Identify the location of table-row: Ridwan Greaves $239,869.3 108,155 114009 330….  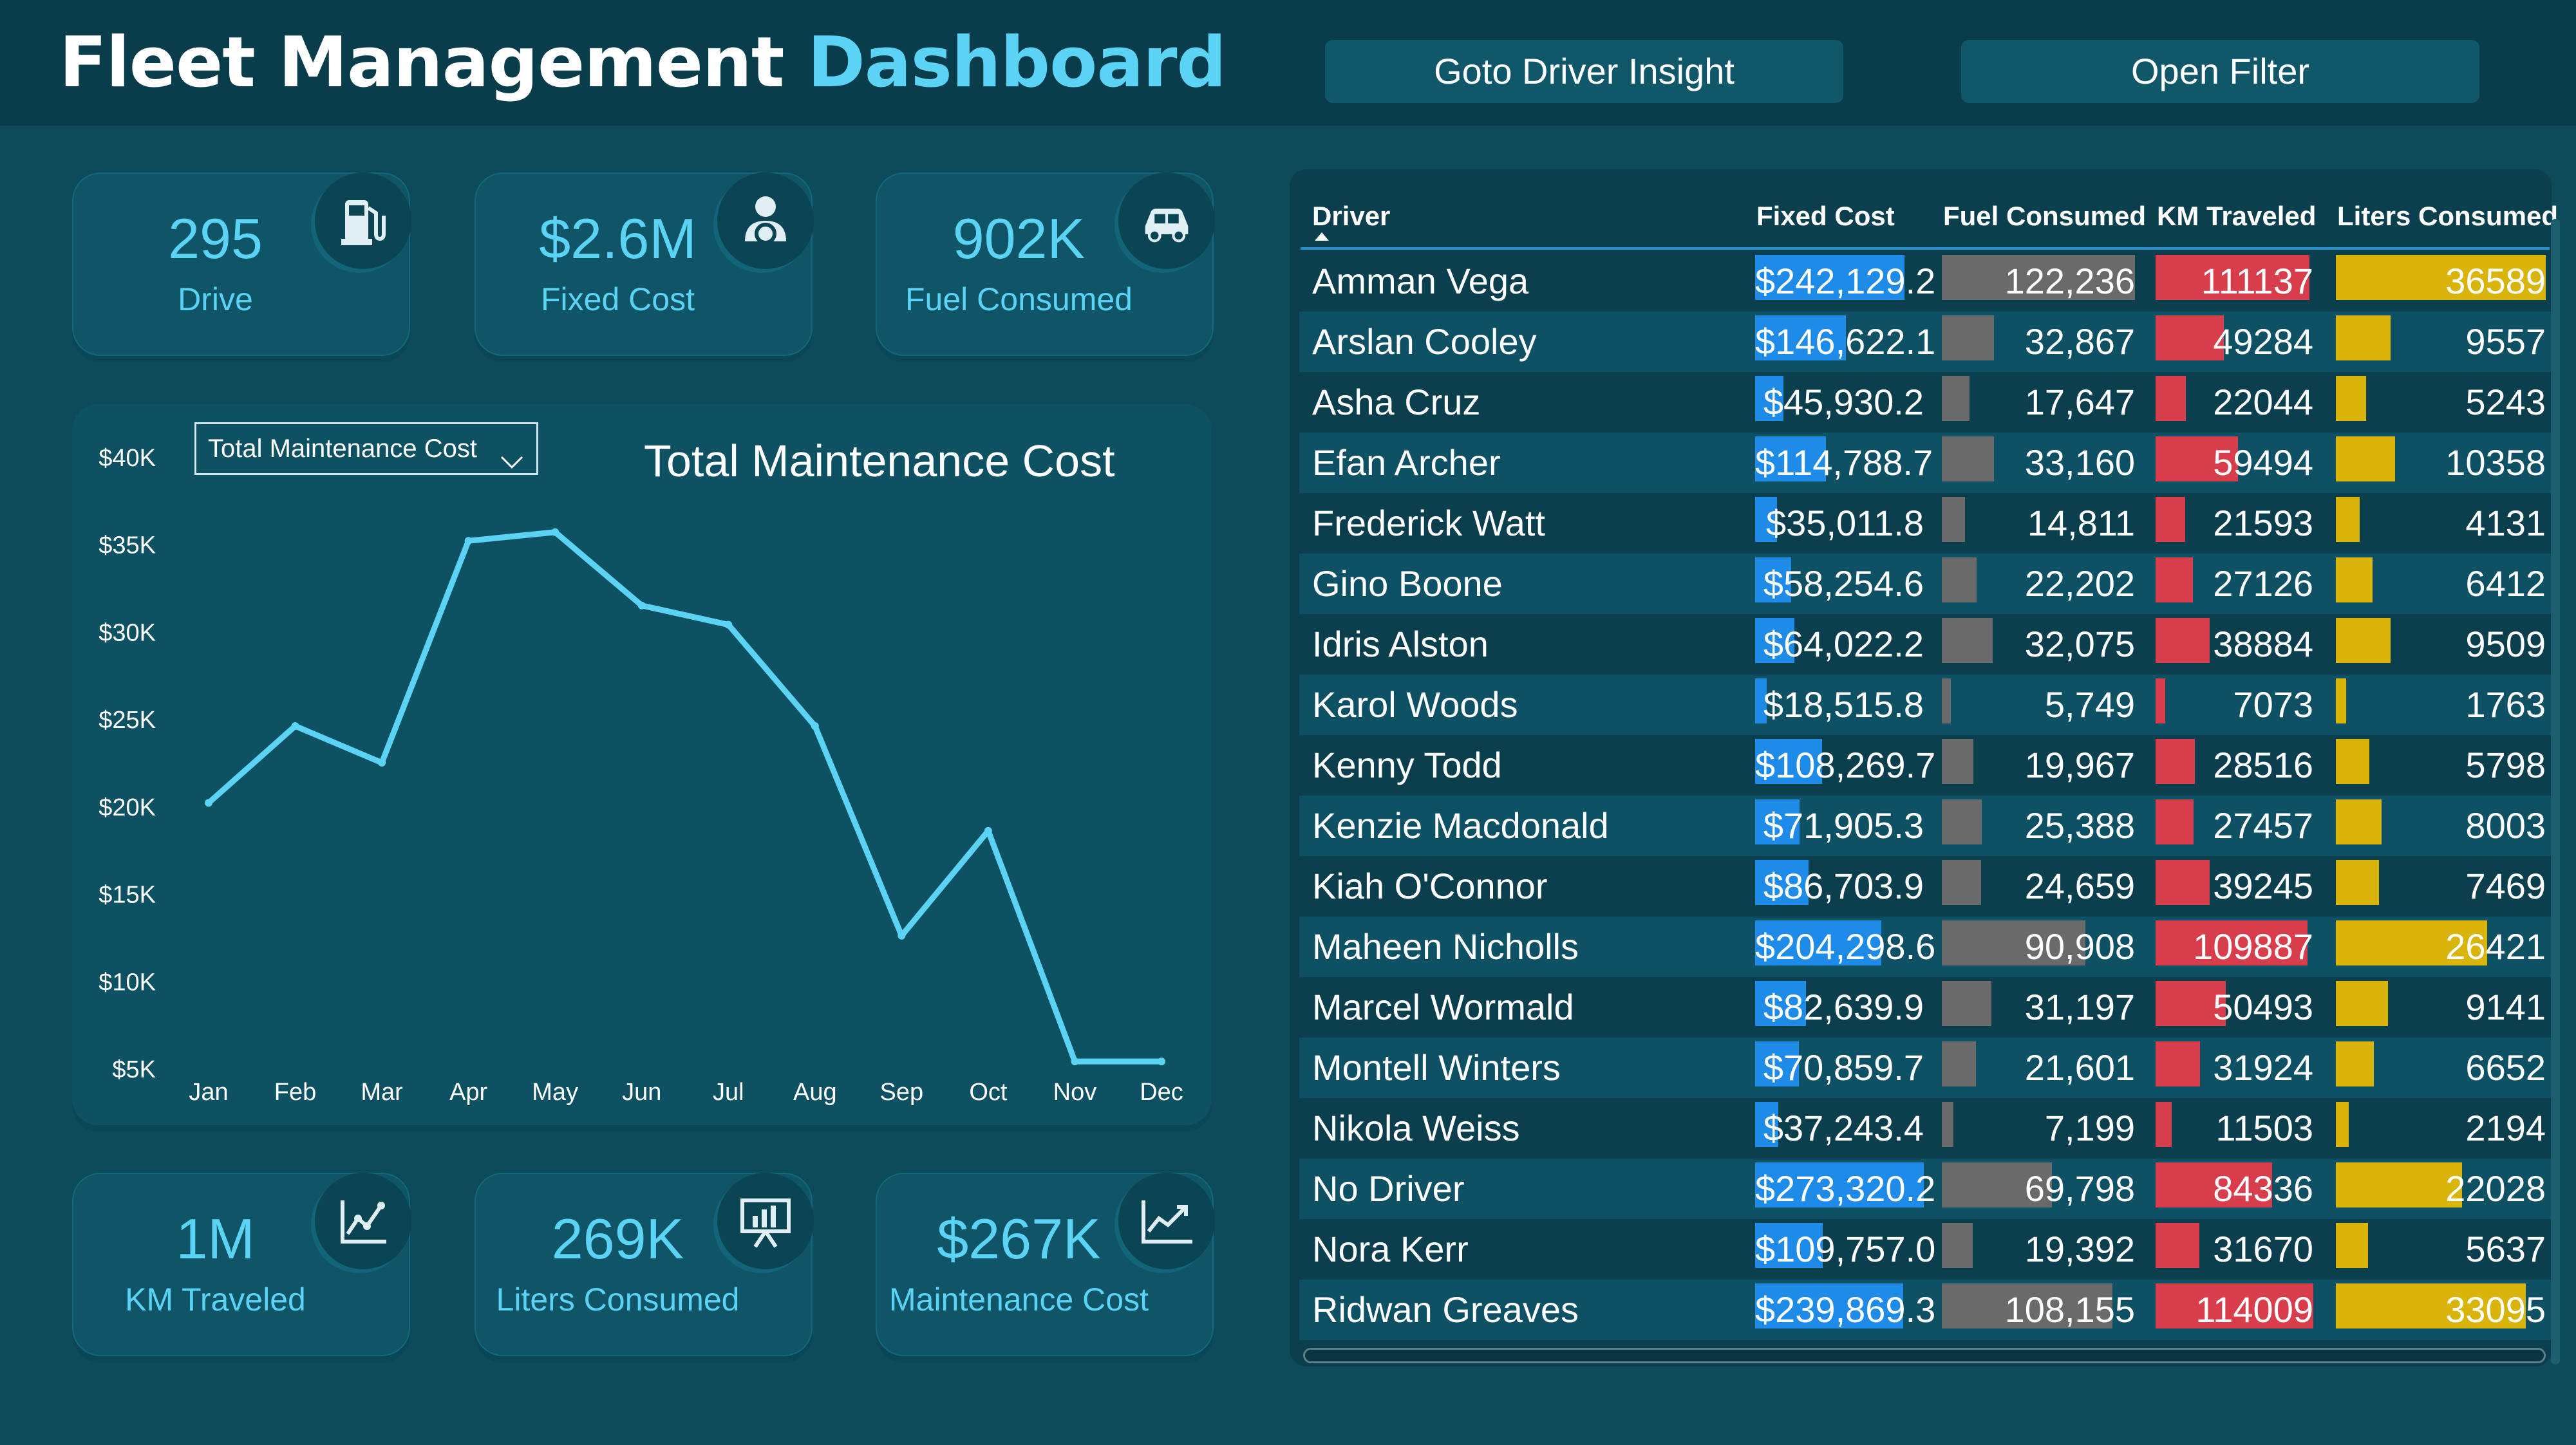
(1925, 1310).